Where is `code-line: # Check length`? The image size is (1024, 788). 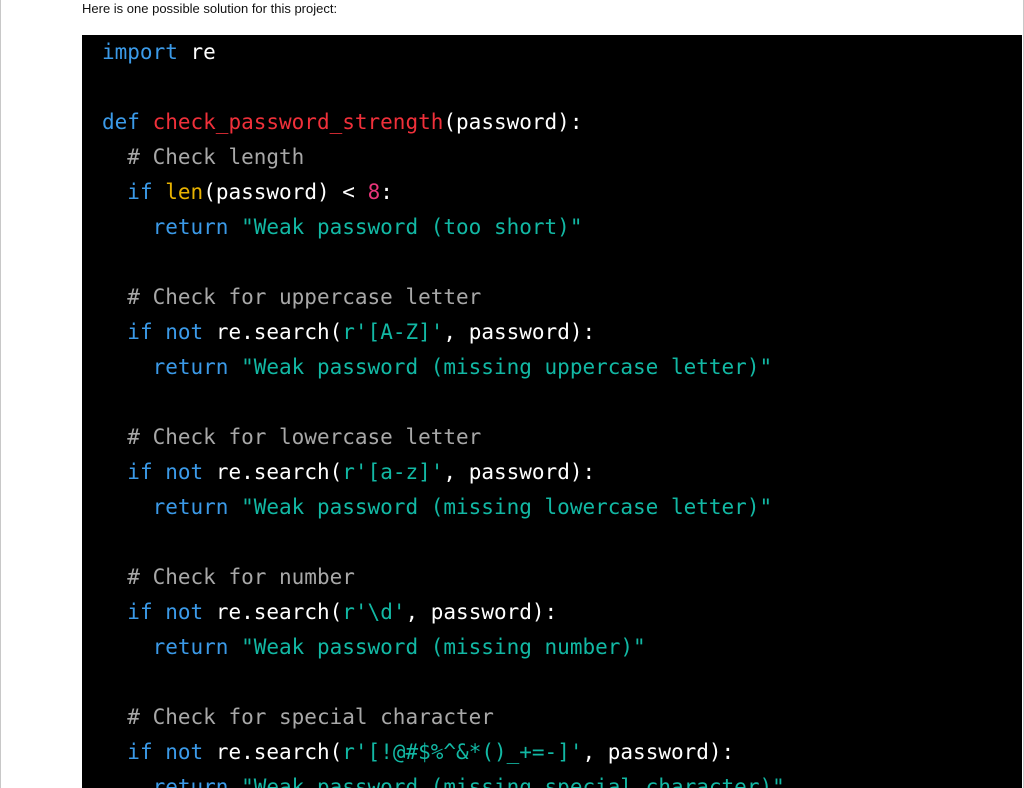 code-line: # Check length is located at coordinates (203, 157).